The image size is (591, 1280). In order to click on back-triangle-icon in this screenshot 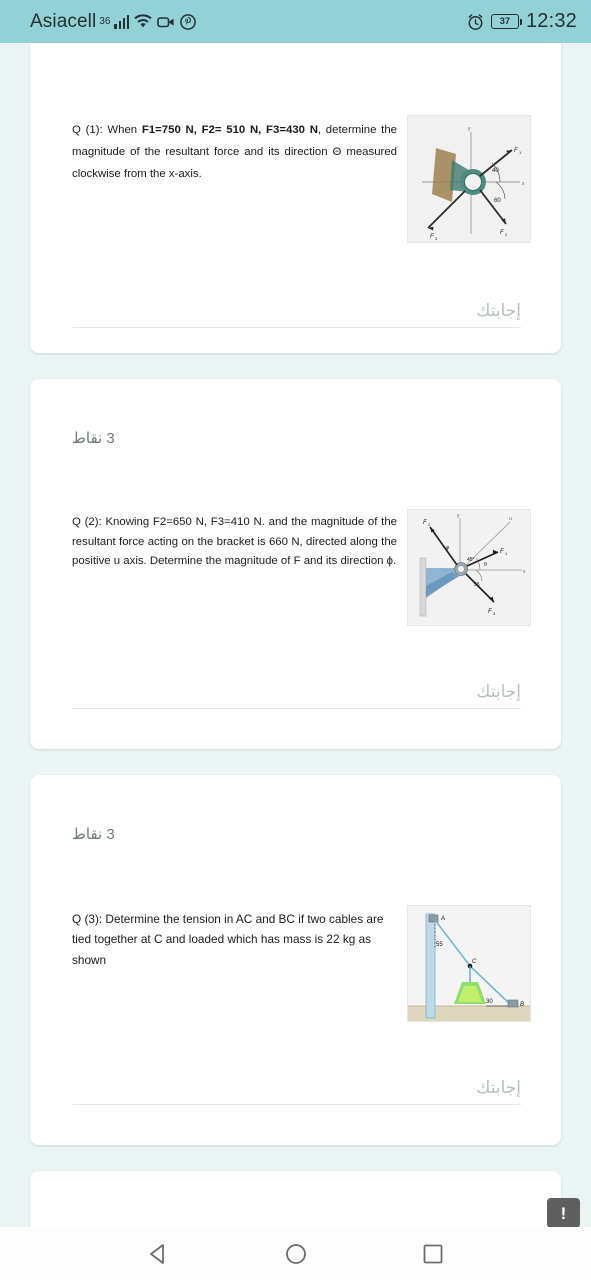, I will do `click(156, 1253)`.